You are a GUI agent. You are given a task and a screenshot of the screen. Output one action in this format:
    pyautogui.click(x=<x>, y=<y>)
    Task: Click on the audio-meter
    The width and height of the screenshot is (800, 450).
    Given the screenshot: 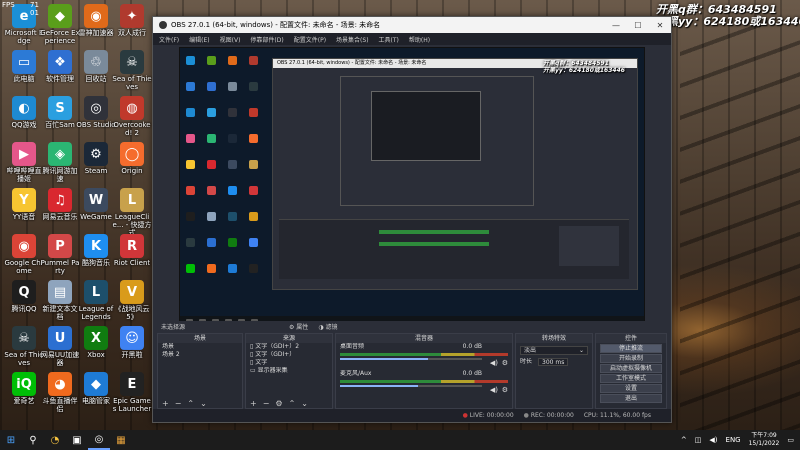 What is the action you would take?
    pyautogui.click(x=424, y=381)
    